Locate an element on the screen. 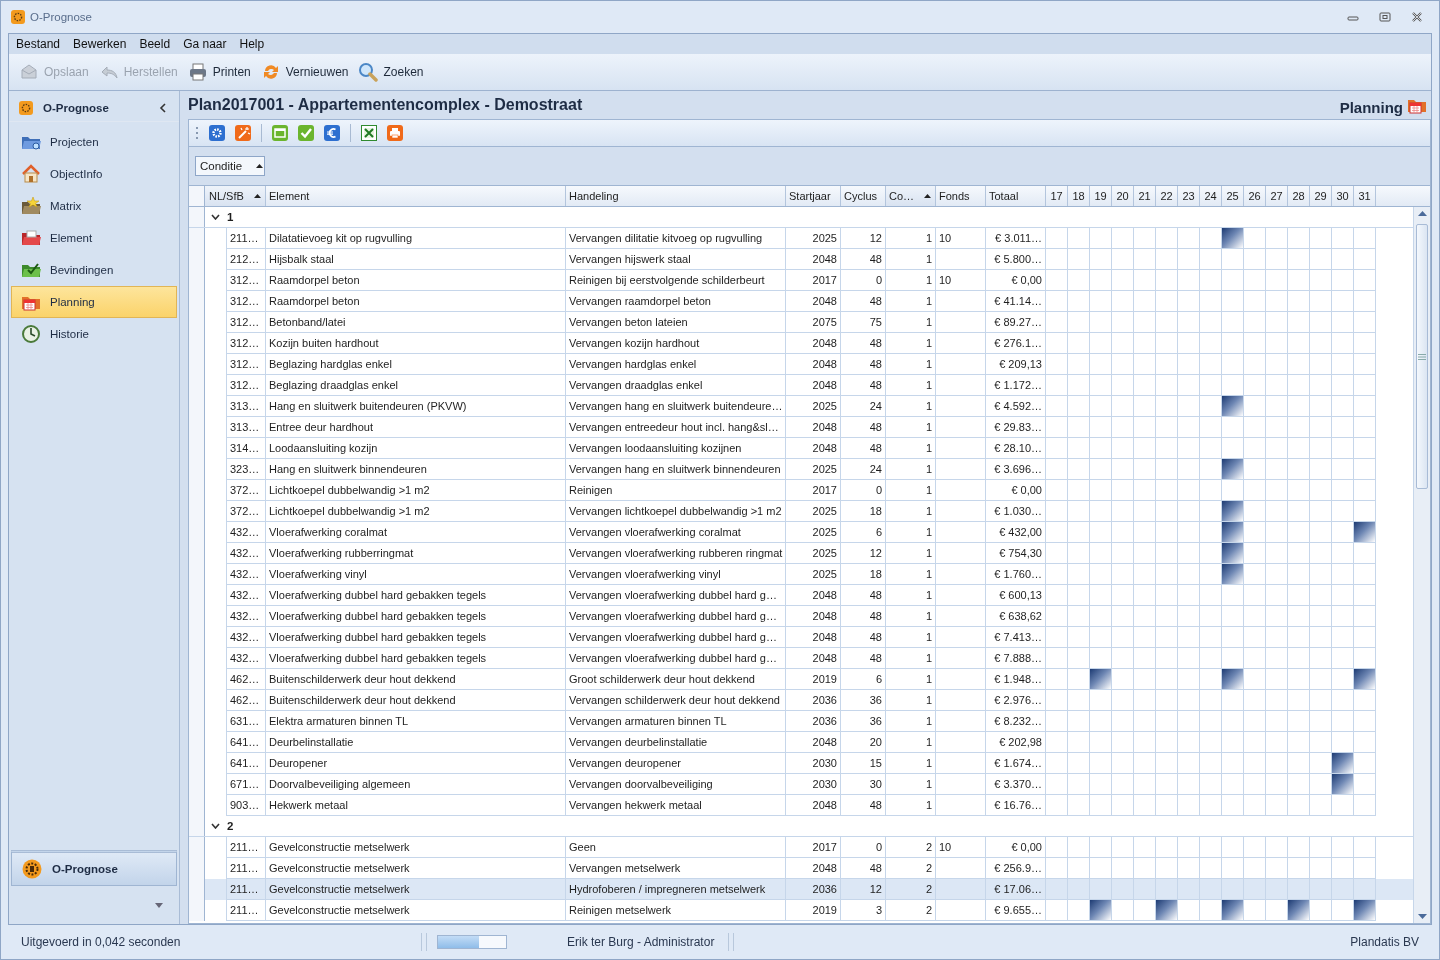 The width and height of the screenshot is (1440, 960). table-row: 211… Gevelconstructie metselwerk Geen 2017 0 2 10 € 0,00 is located at coordinates (801, 847).